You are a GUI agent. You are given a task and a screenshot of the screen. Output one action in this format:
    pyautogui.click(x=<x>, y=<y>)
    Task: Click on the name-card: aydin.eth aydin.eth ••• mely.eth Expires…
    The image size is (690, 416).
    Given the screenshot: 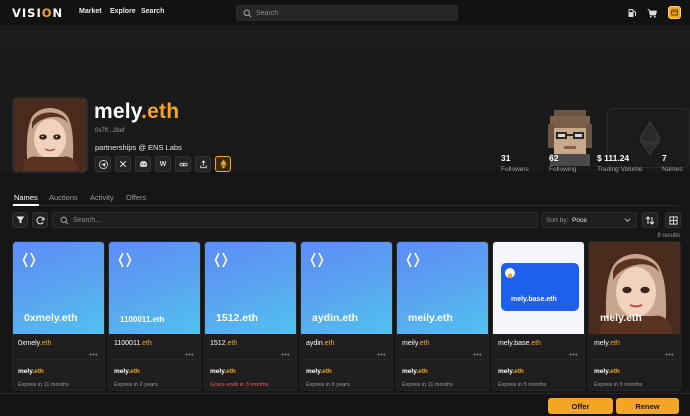 What is the action you would take?
    pyautogui.click(x=346, y=316)
    